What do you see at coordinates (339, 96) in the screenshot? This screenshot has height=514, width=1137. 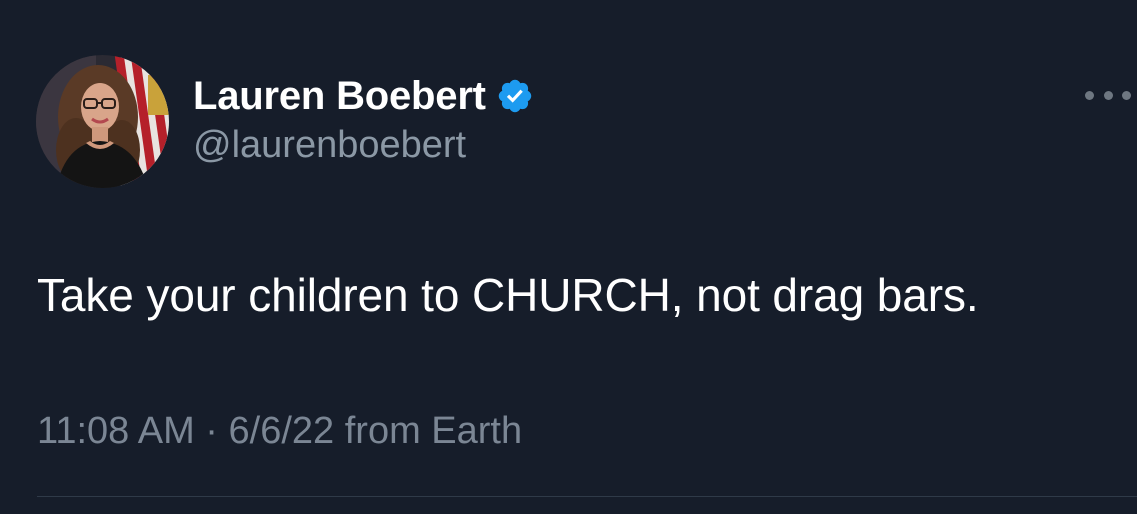 I see `author-display-name: Lauren Boebert` at bounding box center [339, 96].